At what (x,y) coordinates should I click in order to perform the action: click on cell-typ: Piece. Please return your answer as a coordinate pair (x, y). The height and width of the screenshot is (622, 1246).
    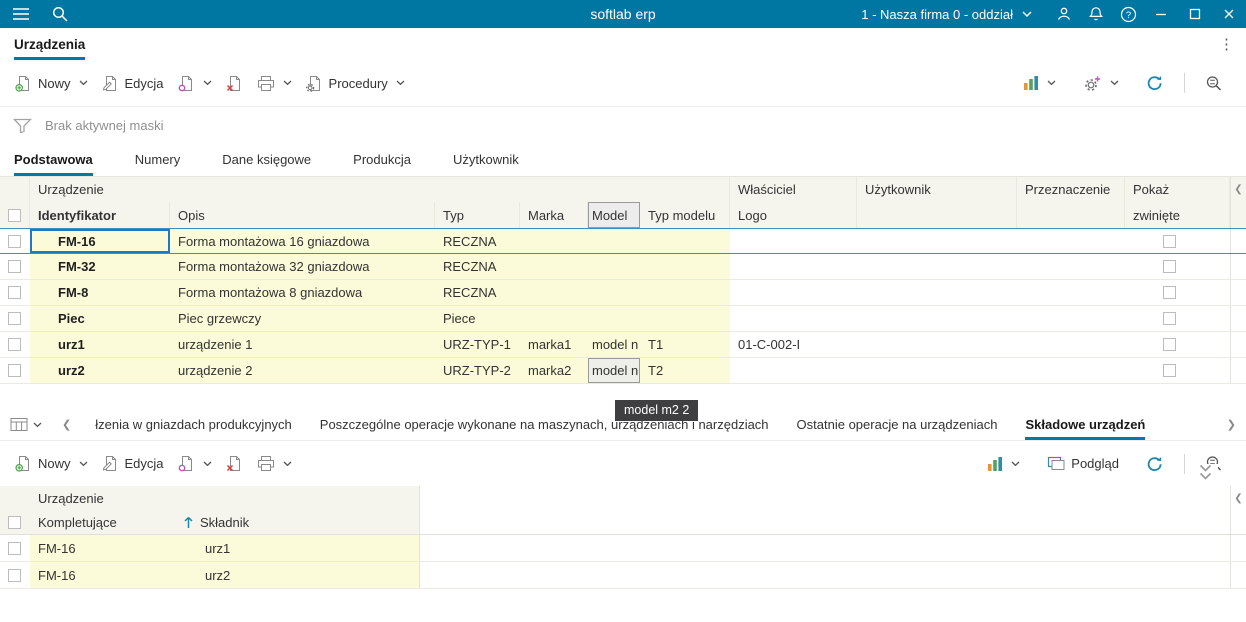
    Looking at the image, I should click on (477, 318).